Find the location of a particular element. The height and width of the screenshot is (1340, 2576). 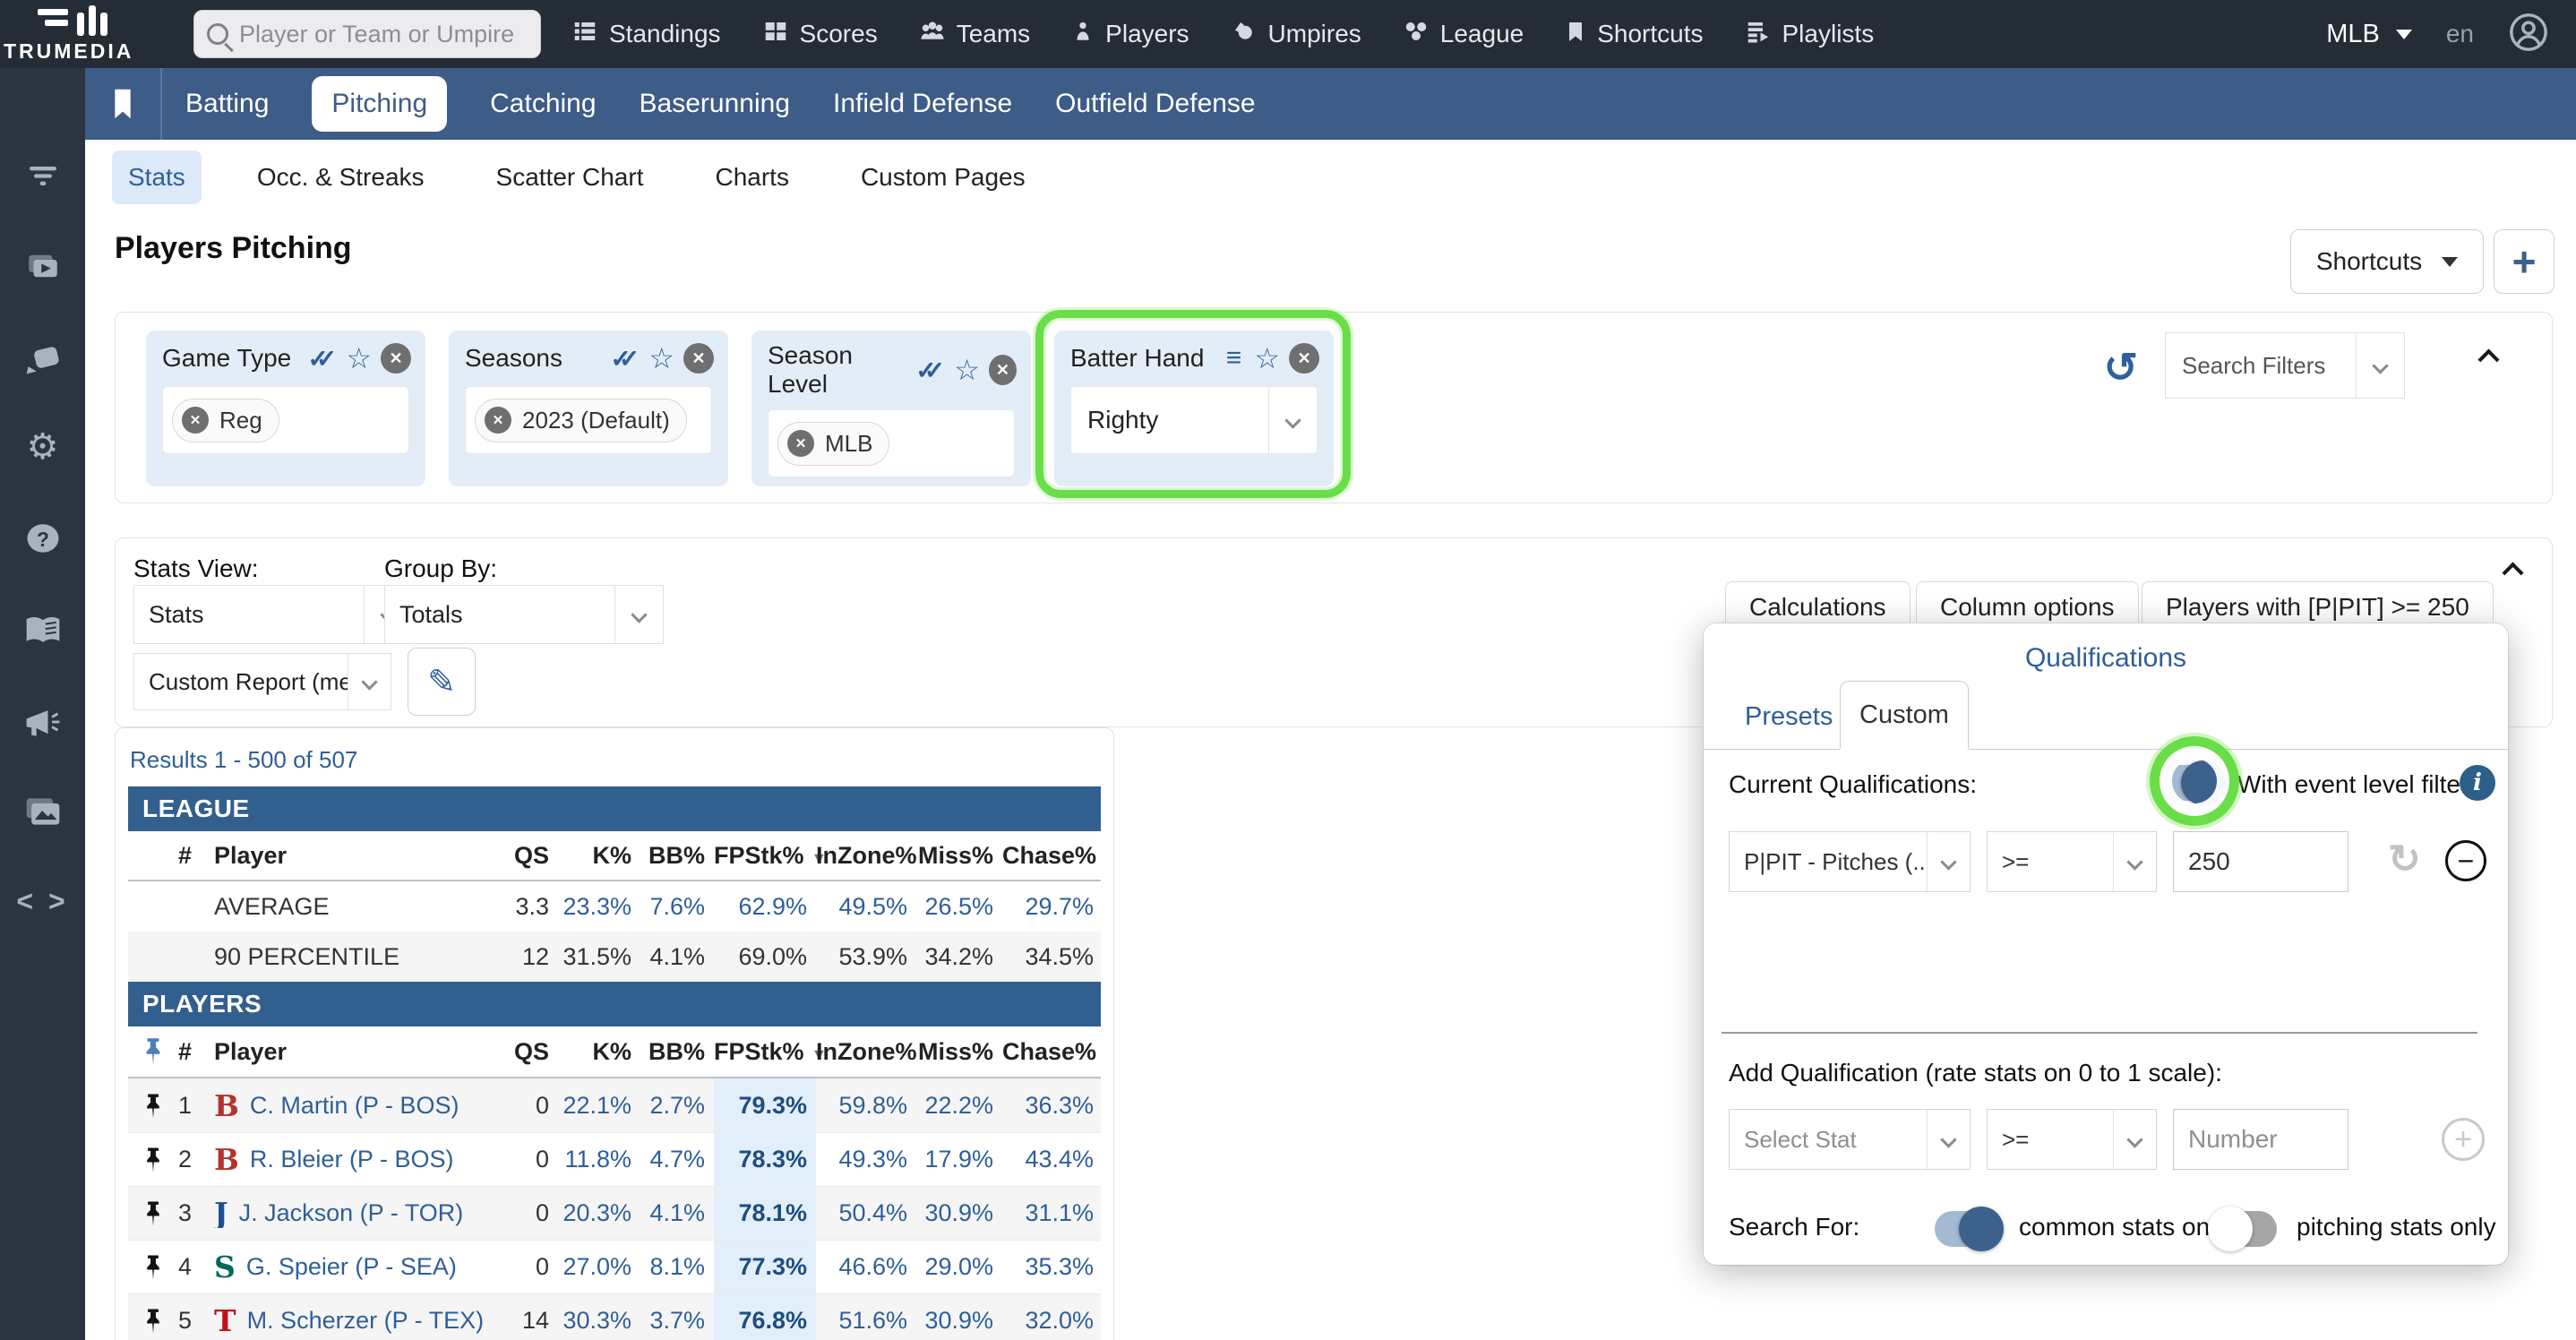

filter-token: ✕ 2023 (Default) is located at coordinates (581, 420).